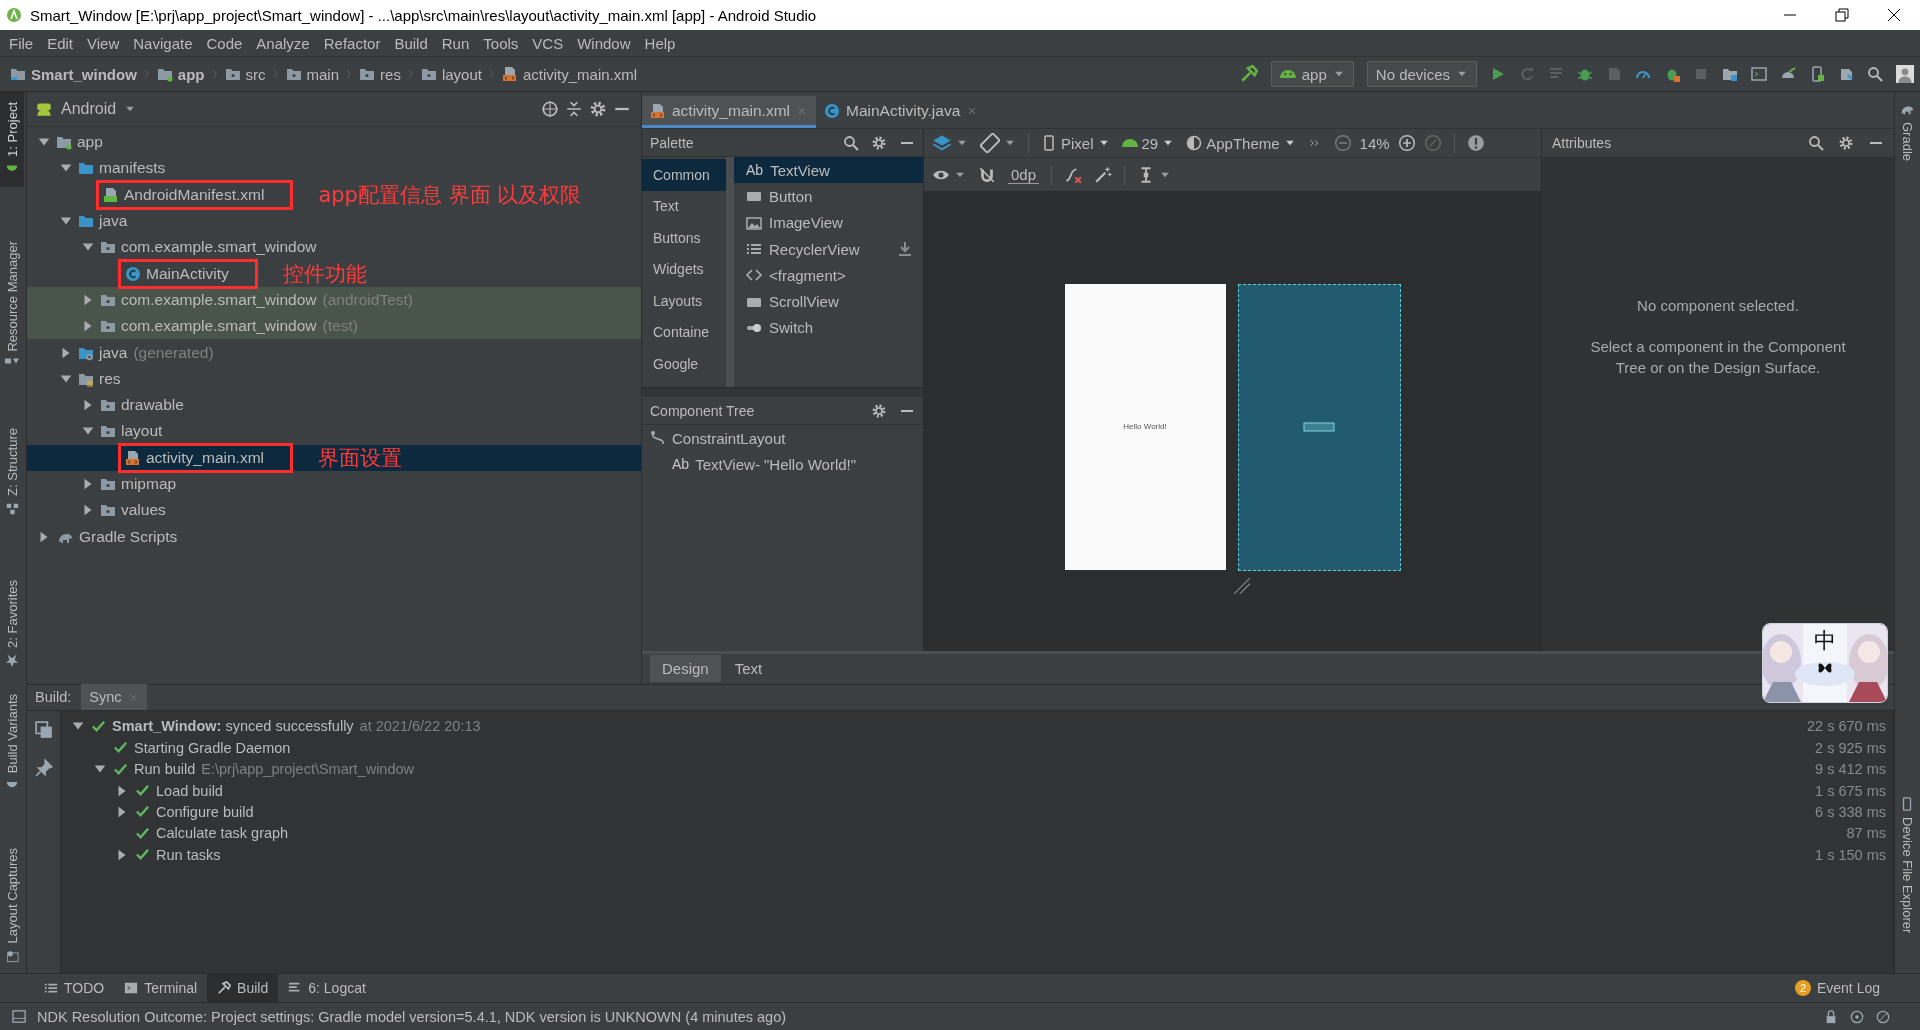 Image resolution: width=1920 pixels, height=1030 pixels. I want to click on tree-row: activity_main.xml 界面设置, so click(334, 457).